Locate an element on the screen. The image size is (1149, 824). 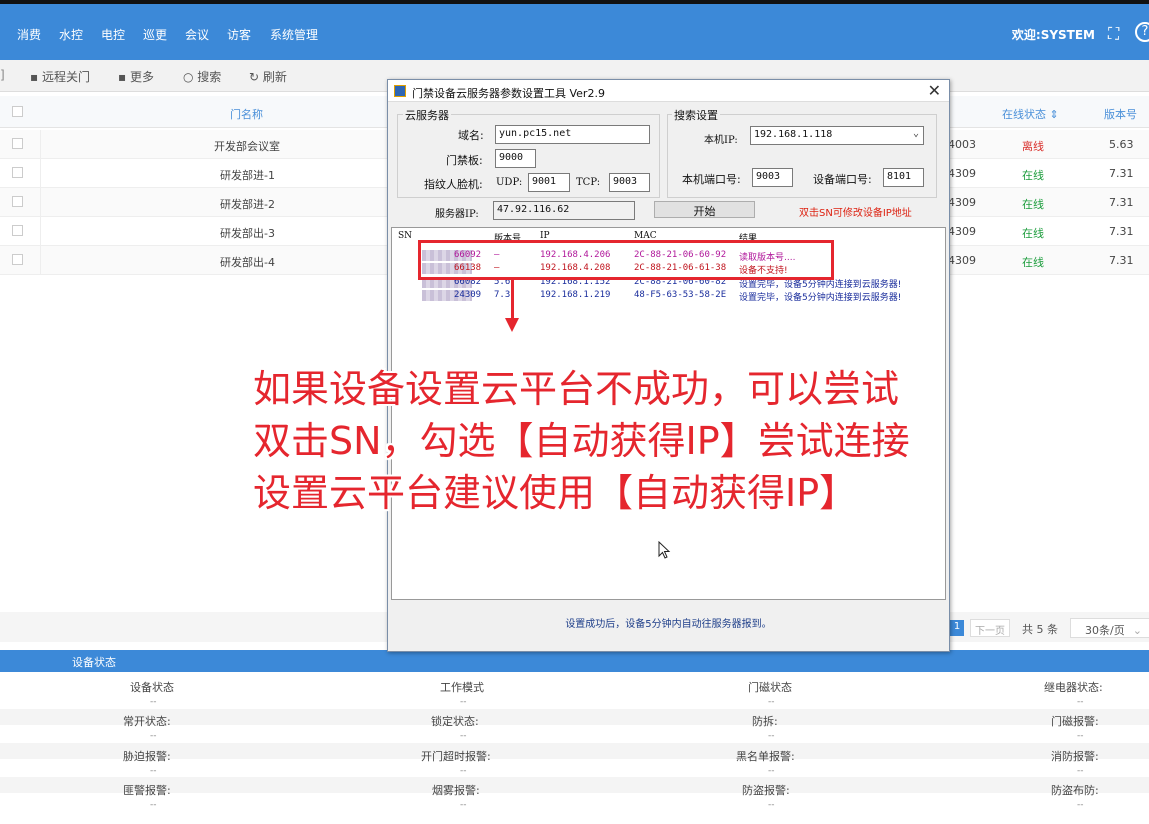
device-status-title: 设备状态 is located at coordinates (94, 662).